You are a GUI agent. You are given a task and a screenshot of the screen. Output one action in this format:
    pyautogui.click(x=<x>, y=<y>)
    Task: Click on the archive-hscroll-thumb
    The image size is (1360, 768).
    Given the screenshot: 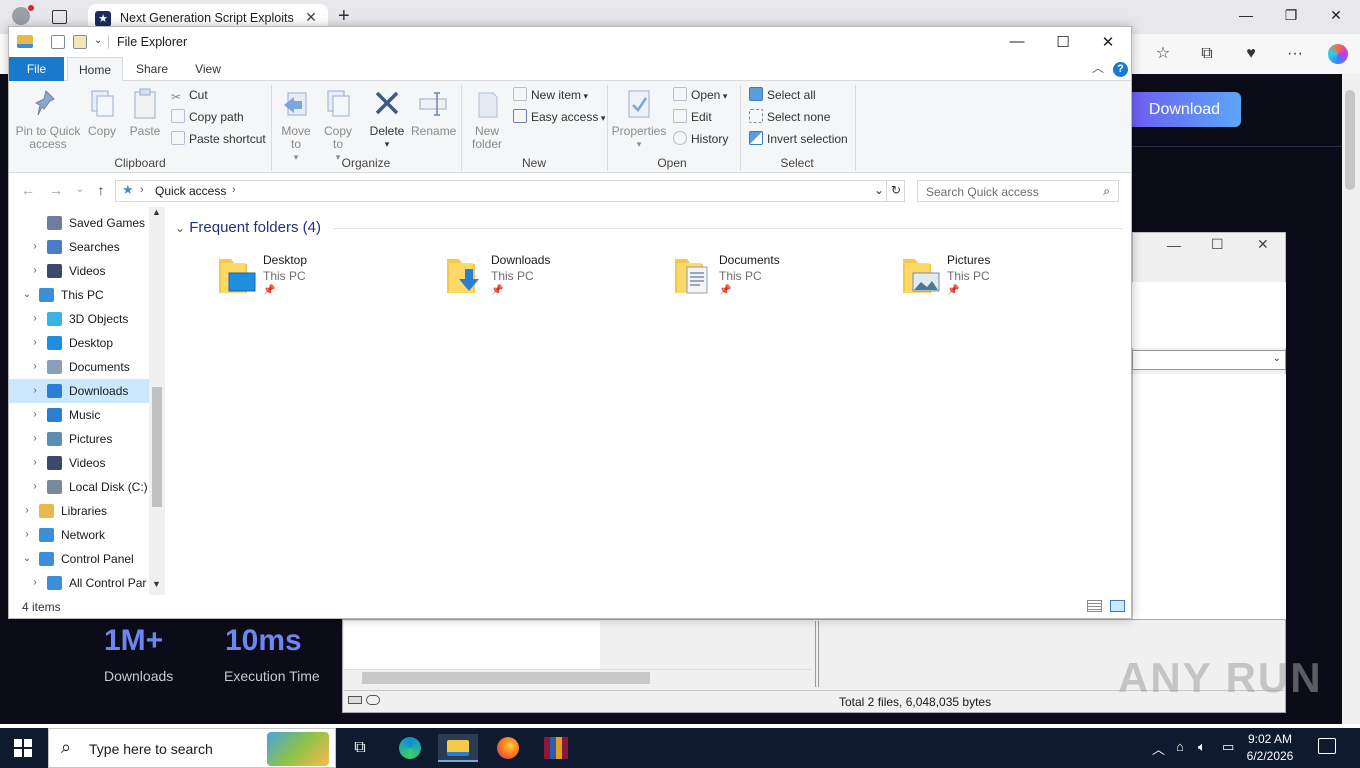 What is the action you would take?
    pyautogui.click(x=506, y=678)
    